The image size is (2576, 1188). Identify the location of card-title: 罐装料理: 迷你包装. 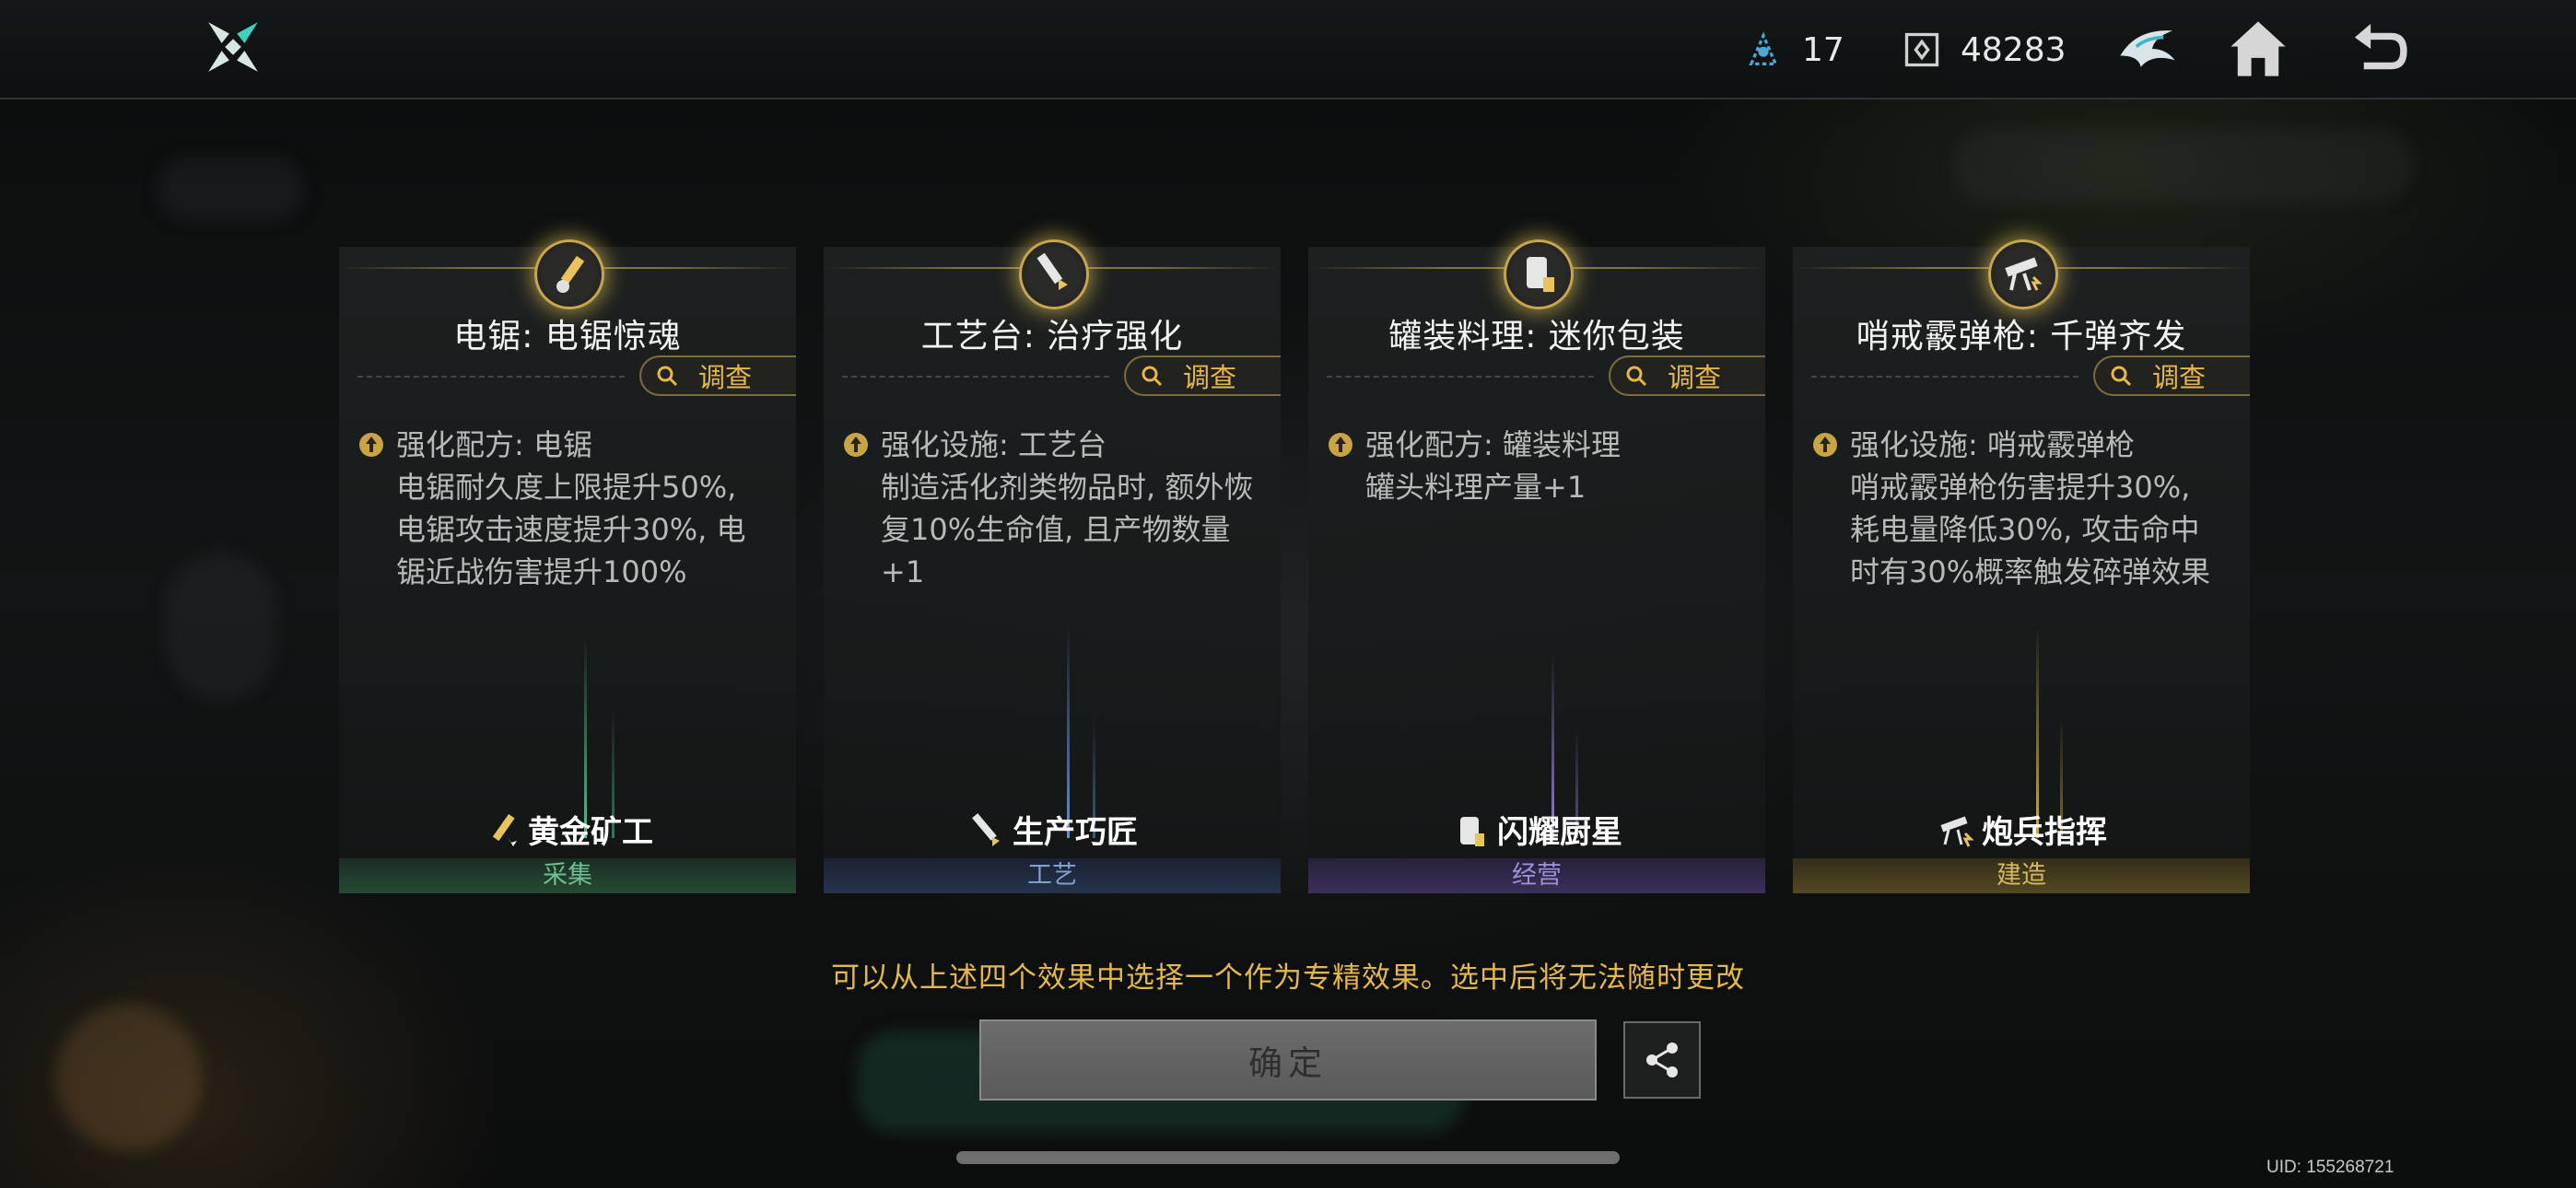
(1536, 336).